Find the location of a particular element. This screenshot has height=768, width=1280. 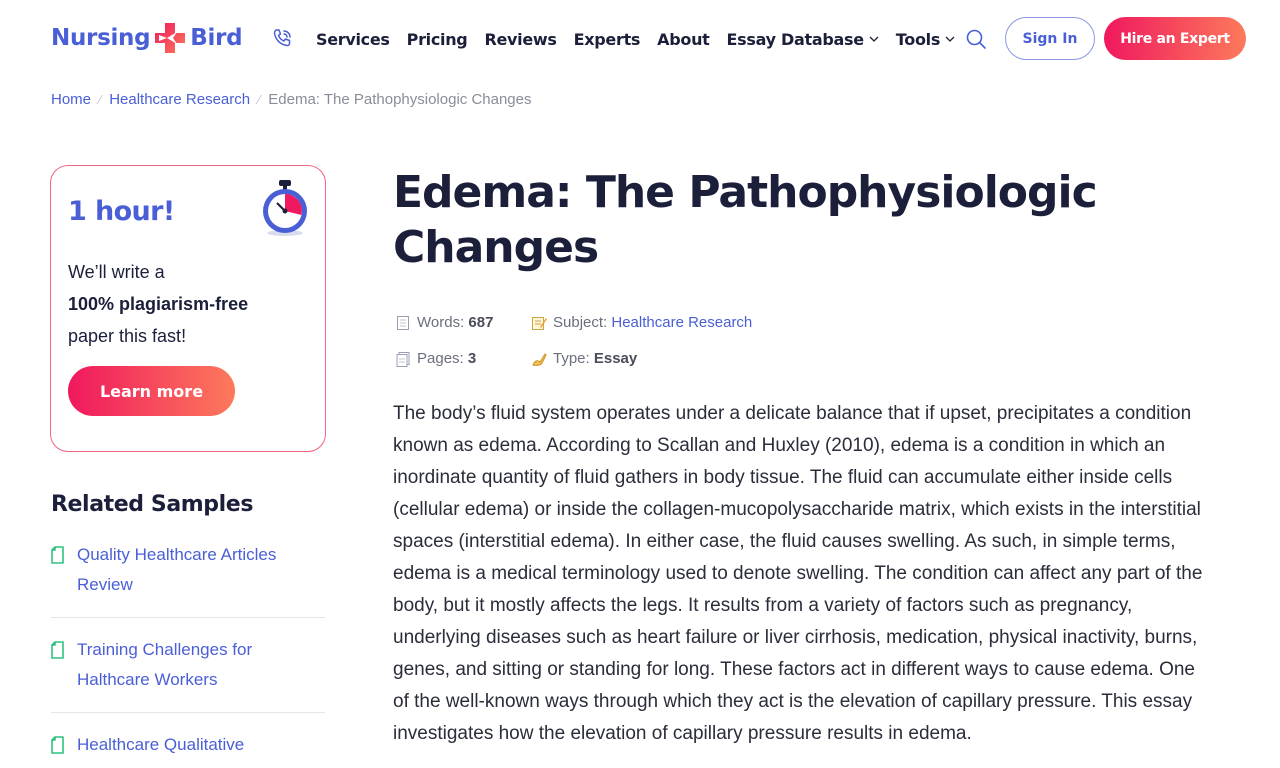

nav-services-label: Services is located at coordinates (353, 39).